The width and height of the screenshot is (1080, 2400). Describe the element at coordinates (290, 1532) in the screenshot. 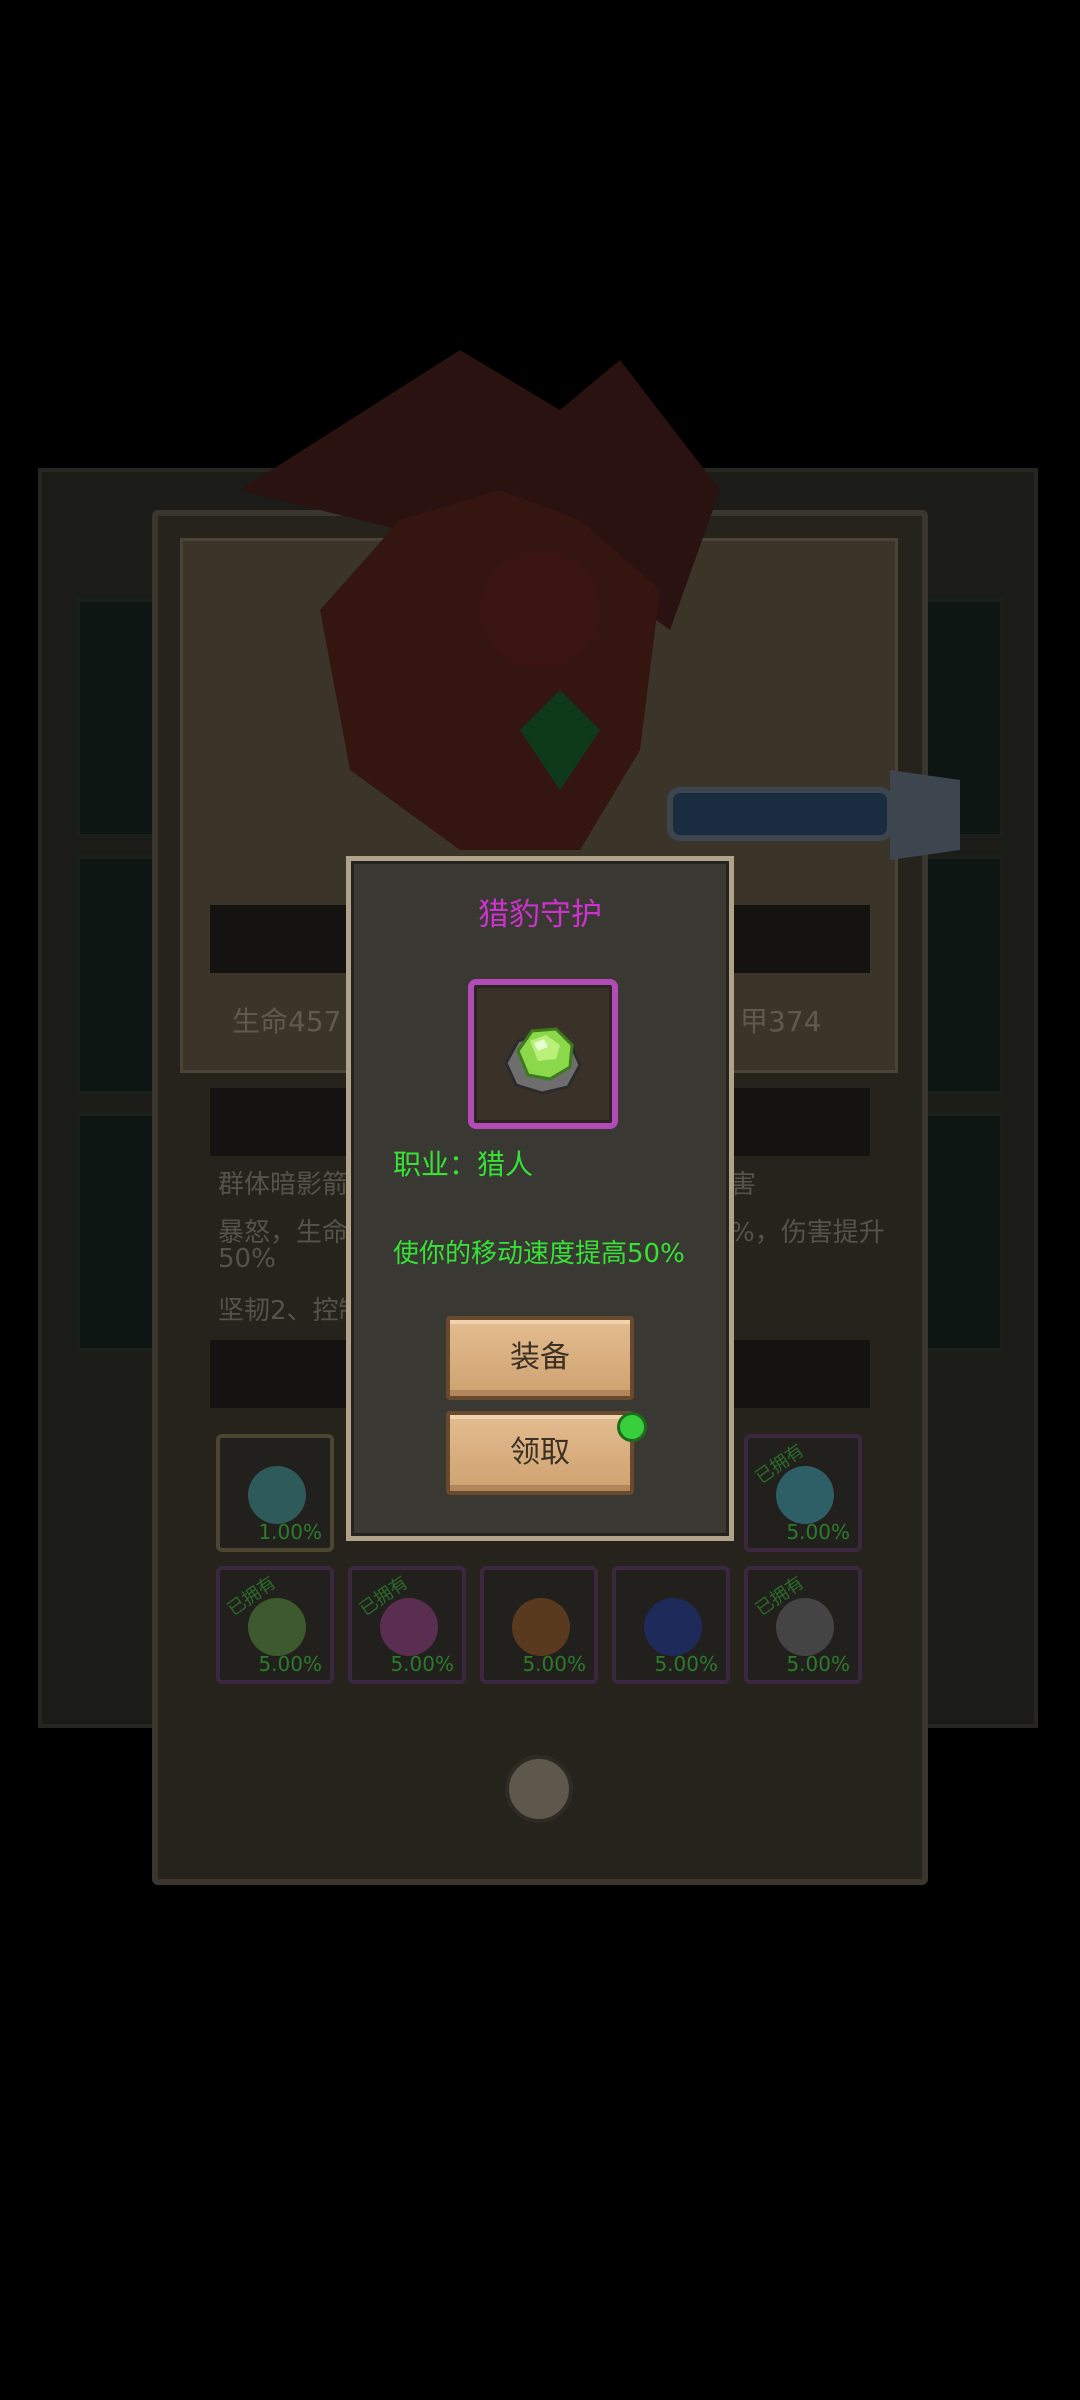

I see `drop-rate: 1.00%` at that location.